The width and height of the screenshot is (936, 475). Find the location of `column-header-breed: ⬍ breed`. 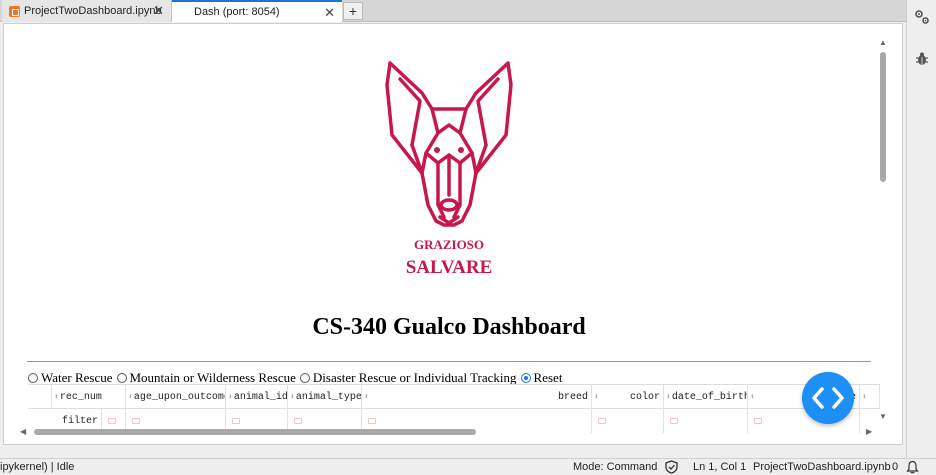

column-header-breed: ⬍ breed is located at coordinates (477, 397).